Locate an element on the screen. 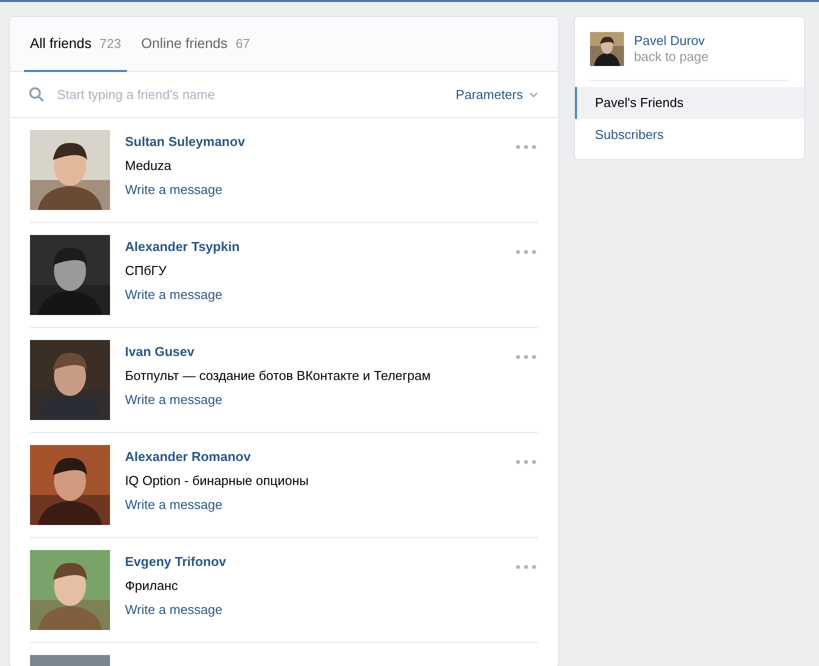  friend-name: Alexander Romanov is located at coordinates (217, 457).